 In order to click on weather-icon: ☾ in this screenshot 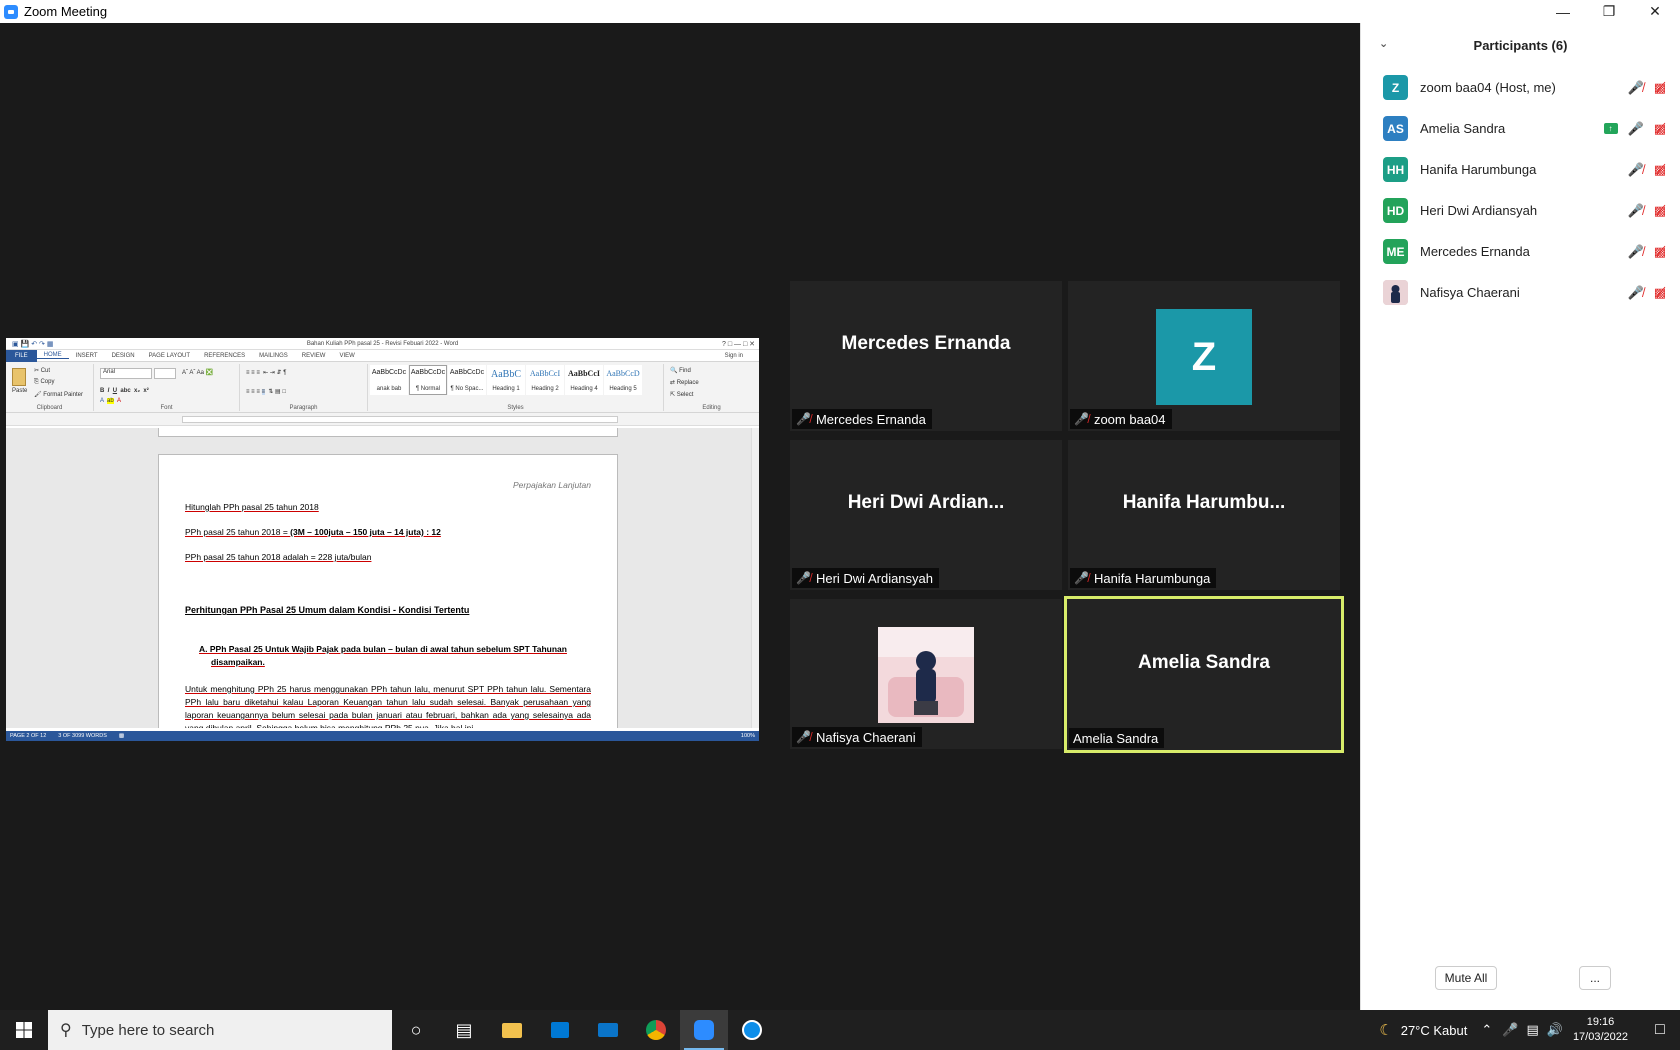, I will do `click(1385, 1030)`.